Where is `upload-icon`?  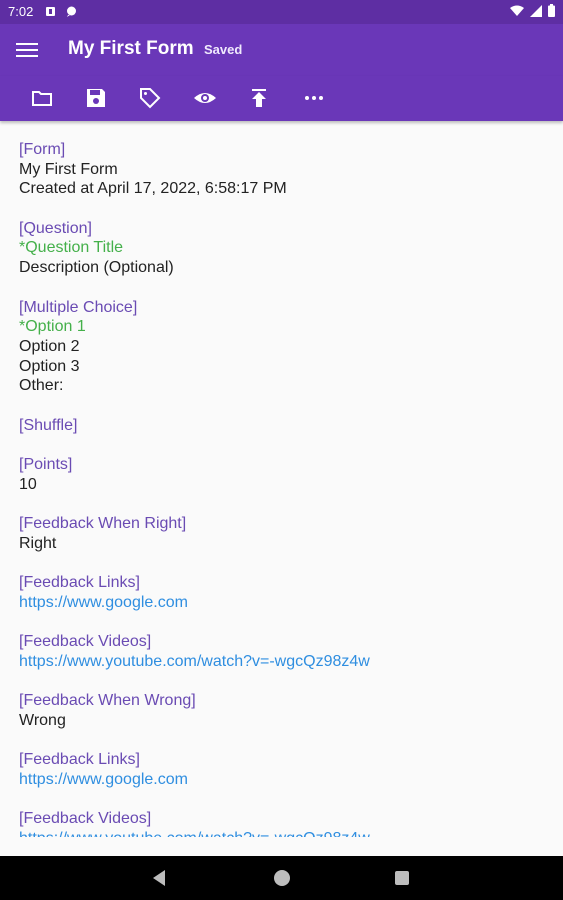 upload-icon is located at coordinates (259, 98).